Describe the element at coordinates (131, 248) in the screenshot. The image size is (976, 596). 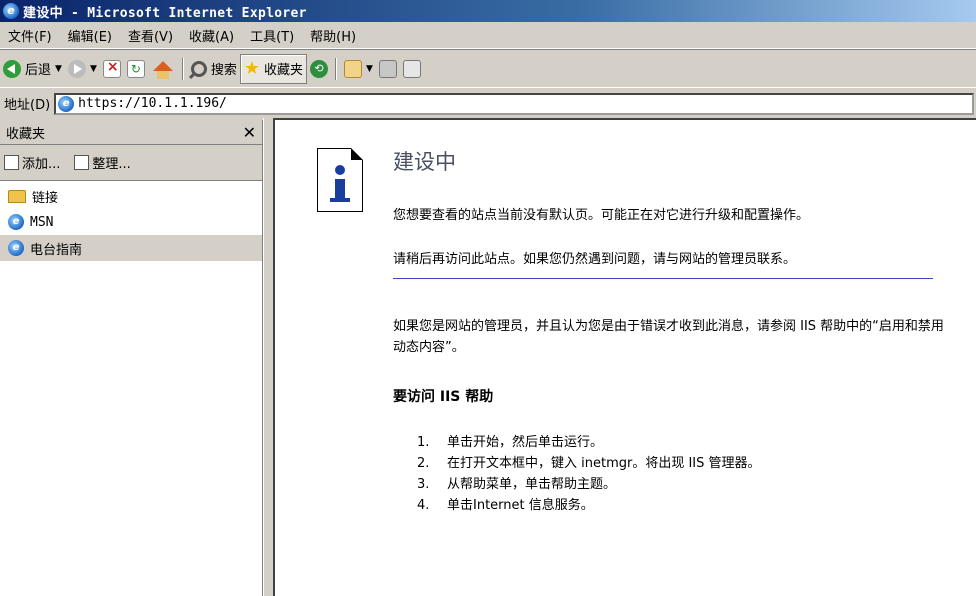
I see `favorites-item-radio-guide: e 电台指南` at that location.